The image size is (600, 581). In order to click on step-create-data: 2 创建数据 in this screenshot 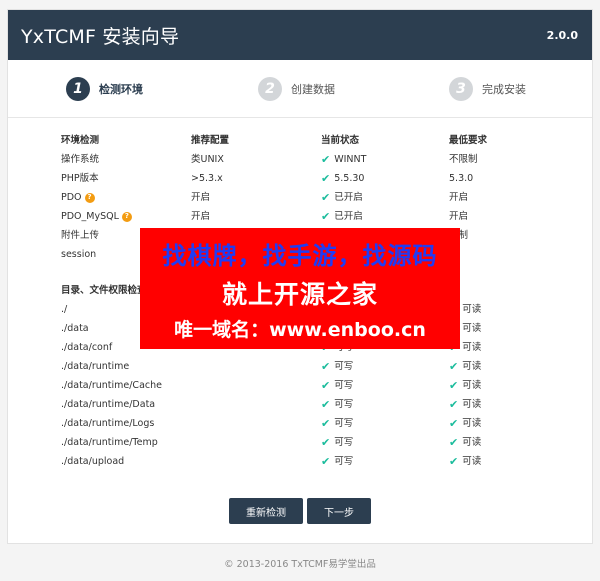, I will do `click(296, 89)`.